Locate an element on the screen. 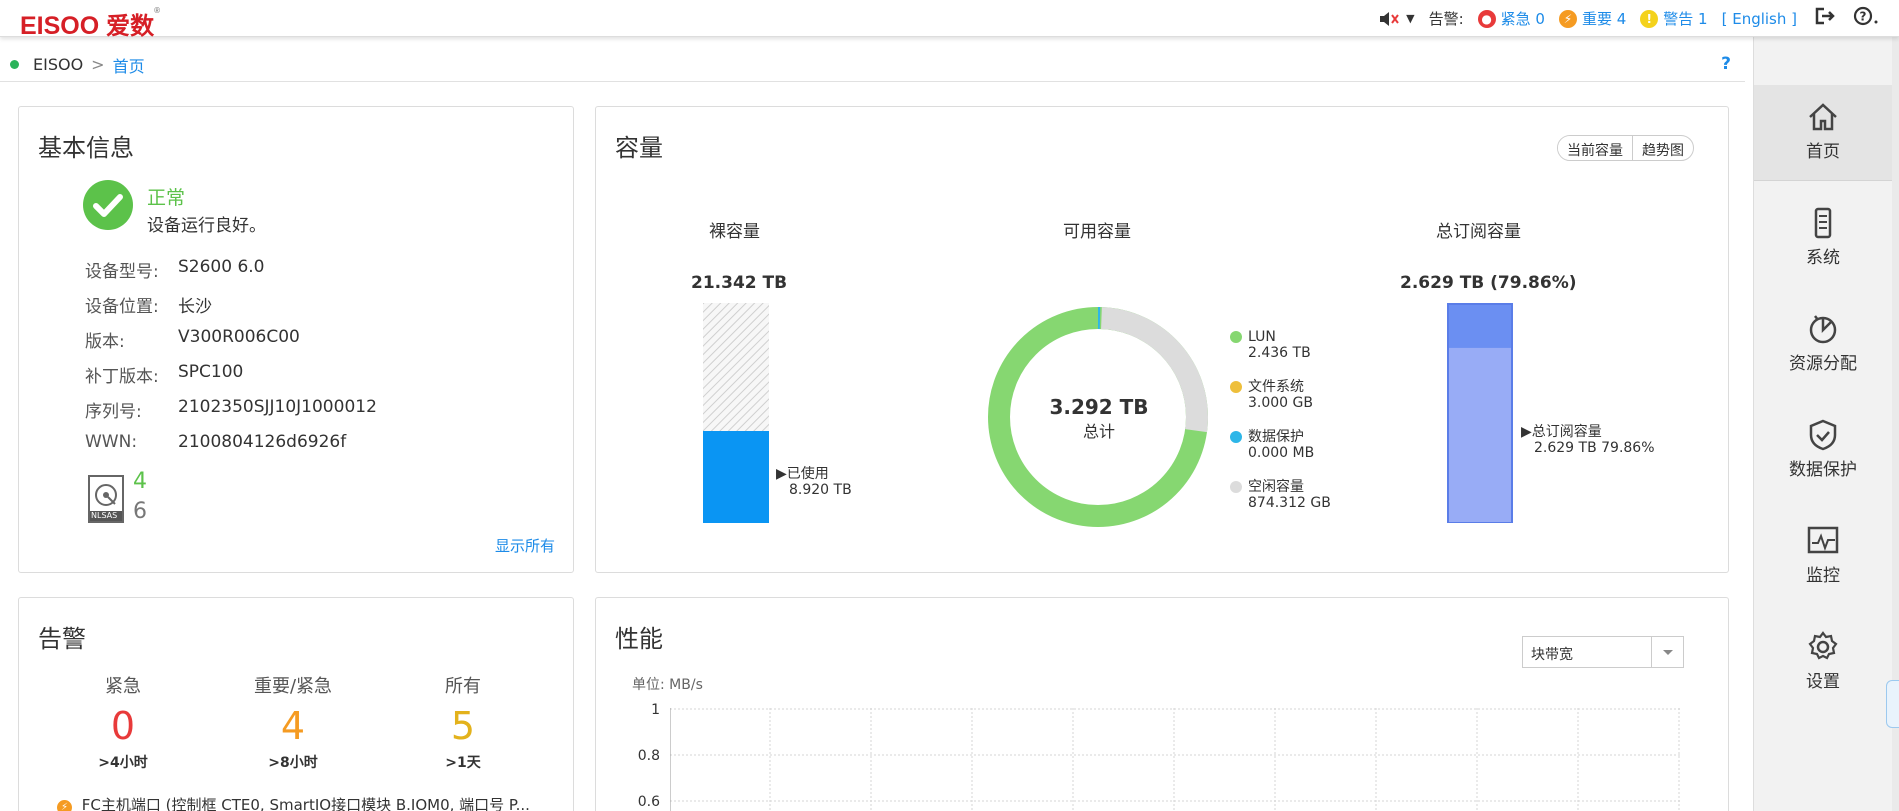 This screenshot has width=1899, height=811. disk-total-count: 6 is located at coordinates (140, 511).